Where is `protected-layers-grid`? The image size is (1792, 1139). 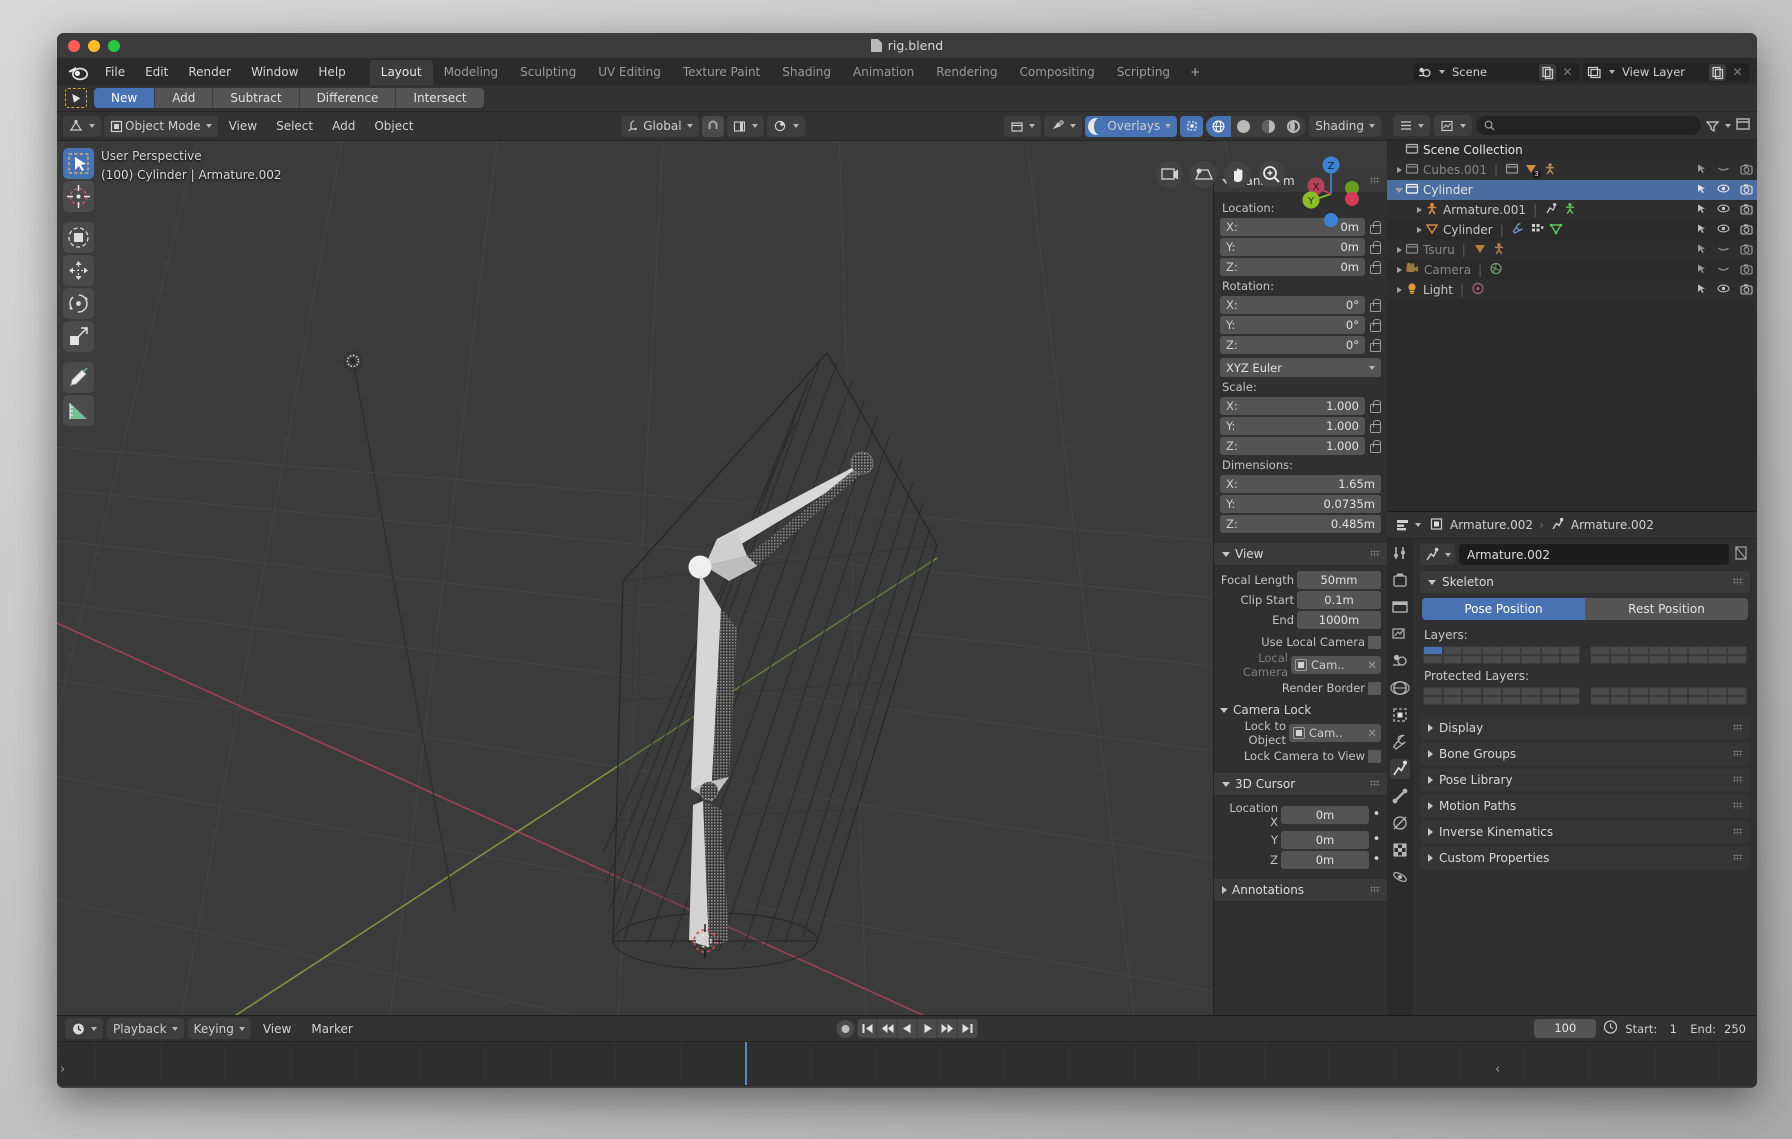 protected-layers-grid is located at coordinates (1585, 696).